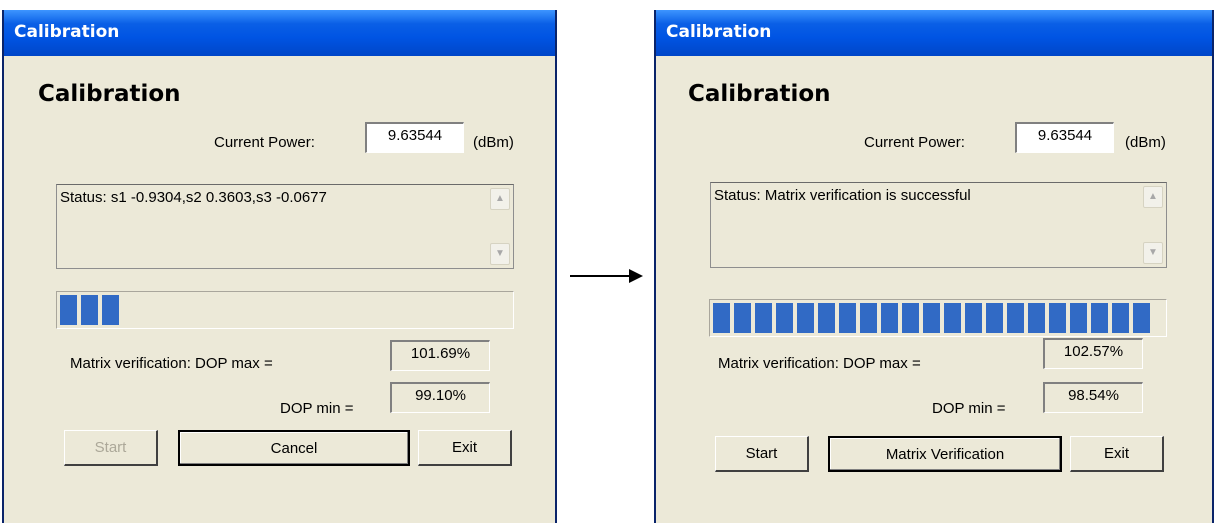  What do you see at coordinates (294, 448) in the screenshot?
I see `cancel-button: Cancel` at bounding box center [294, 448].